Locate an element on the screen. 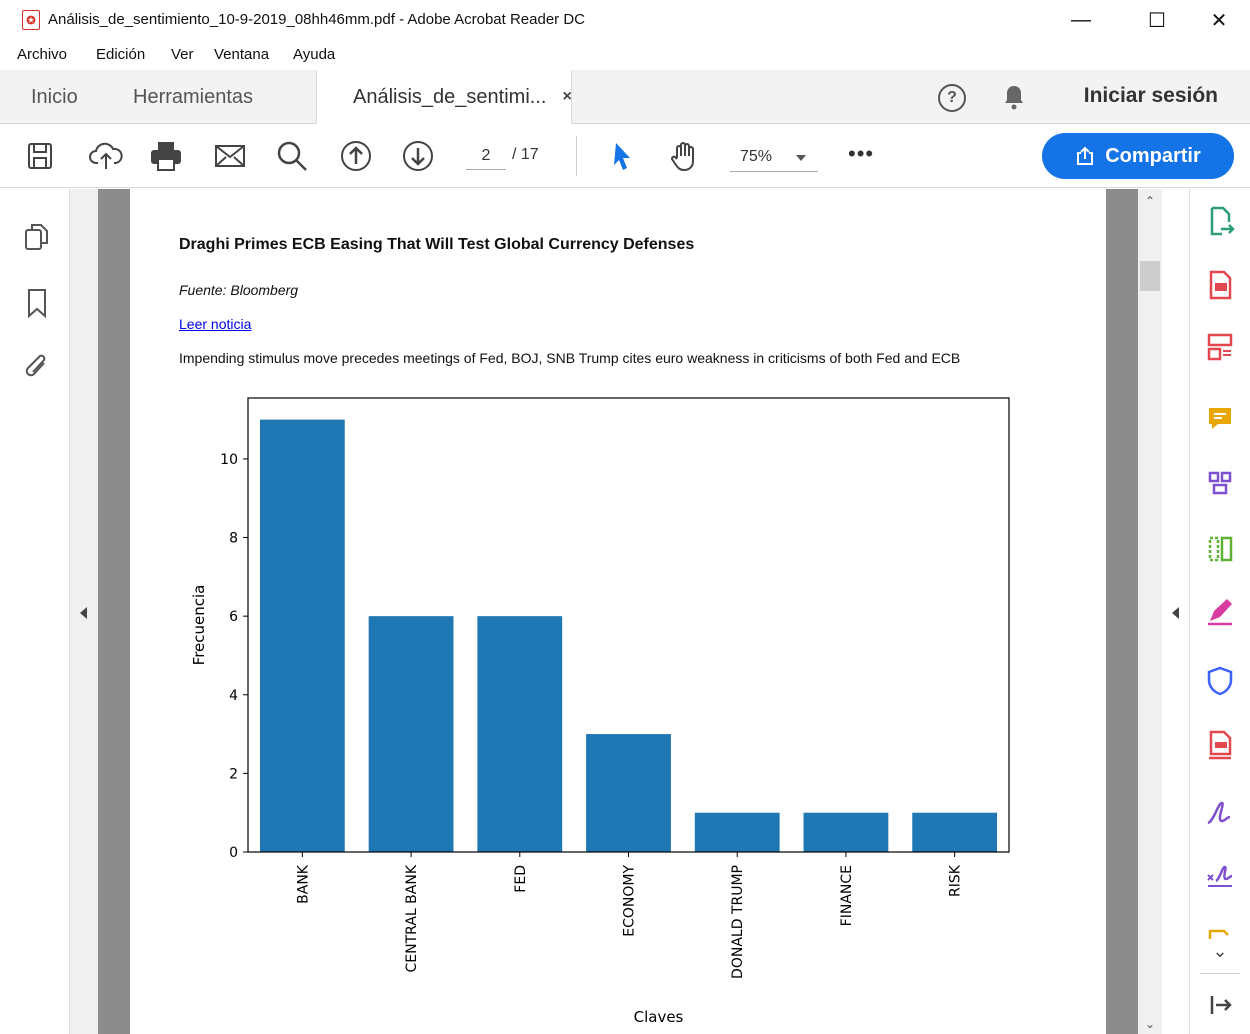  edit-pdf-icon is located at coordinates (1220, 347).